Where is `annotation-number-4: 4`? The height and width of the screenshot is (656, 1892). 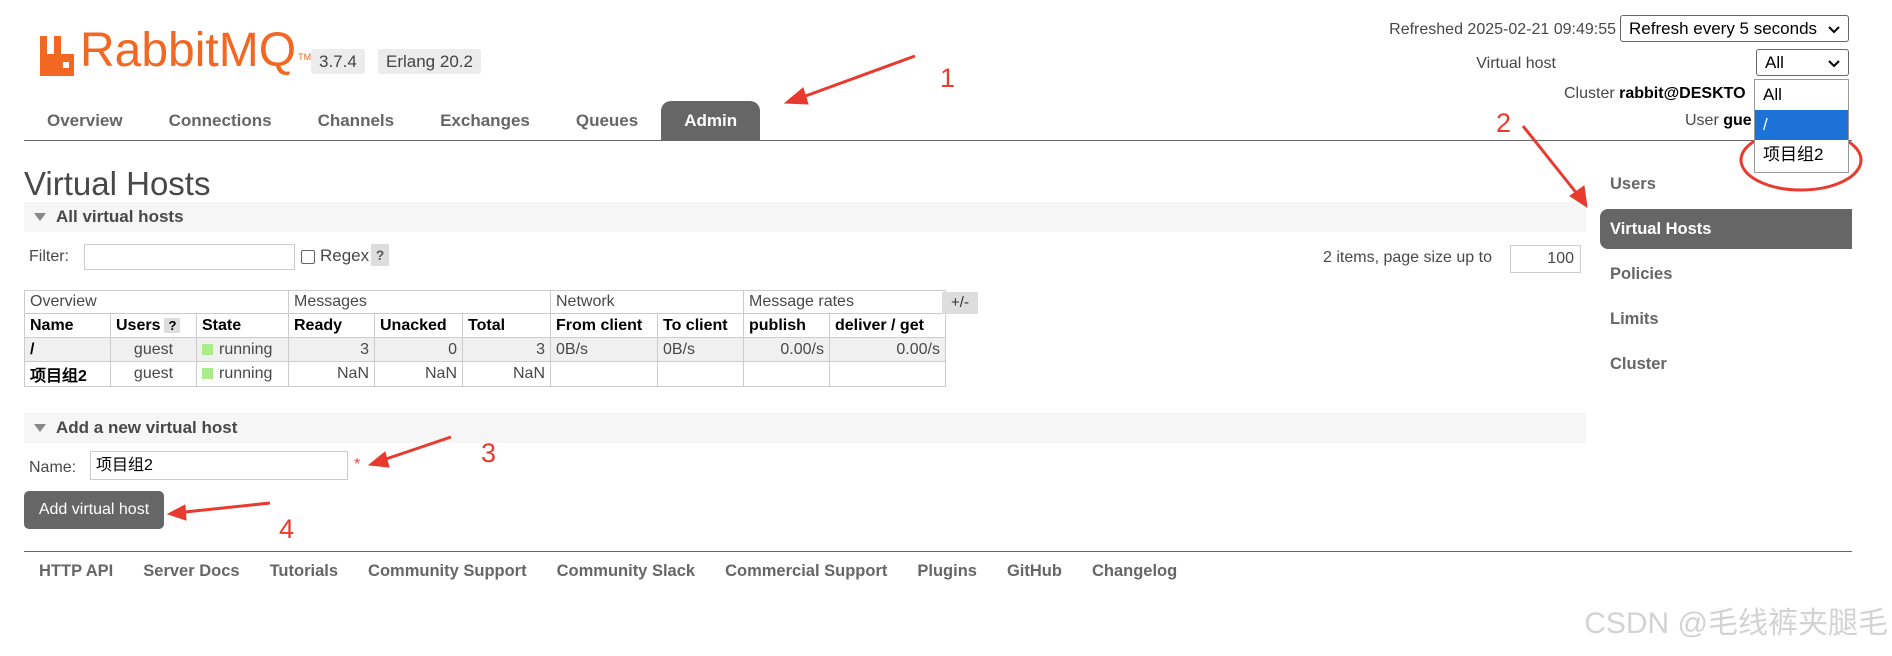 annotation-number-4: 4 is located at coordinates (287, 529).